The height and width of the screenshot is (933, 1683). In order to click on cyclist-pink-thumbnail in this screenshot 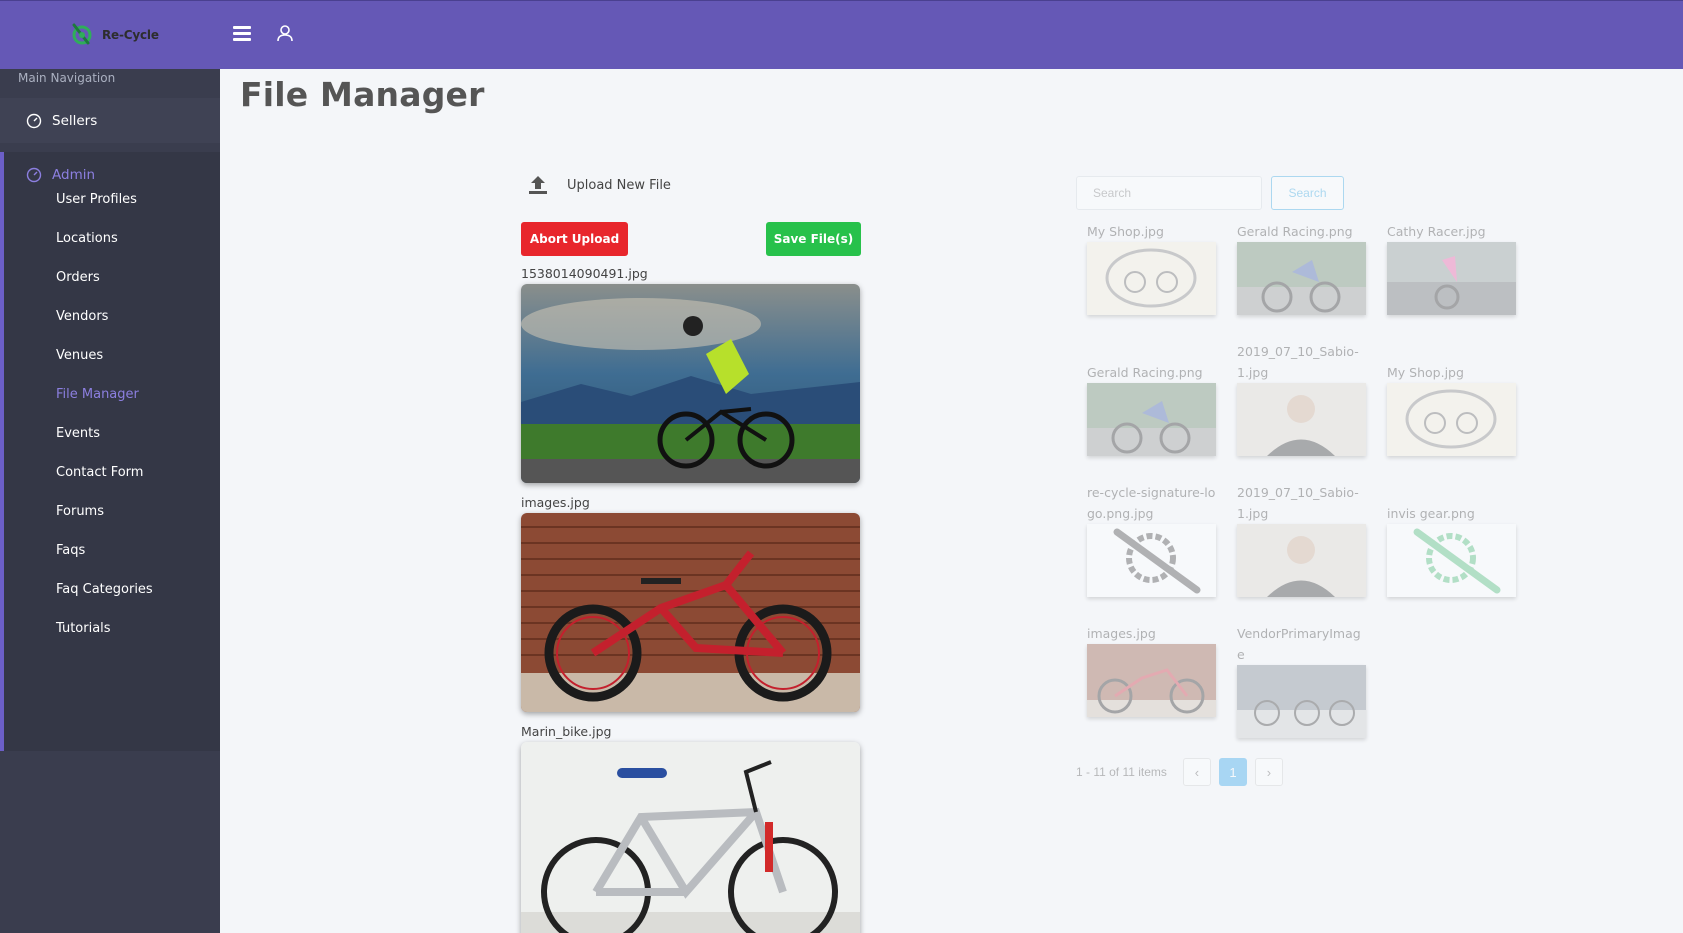, I will do `click(1451, 278)`.